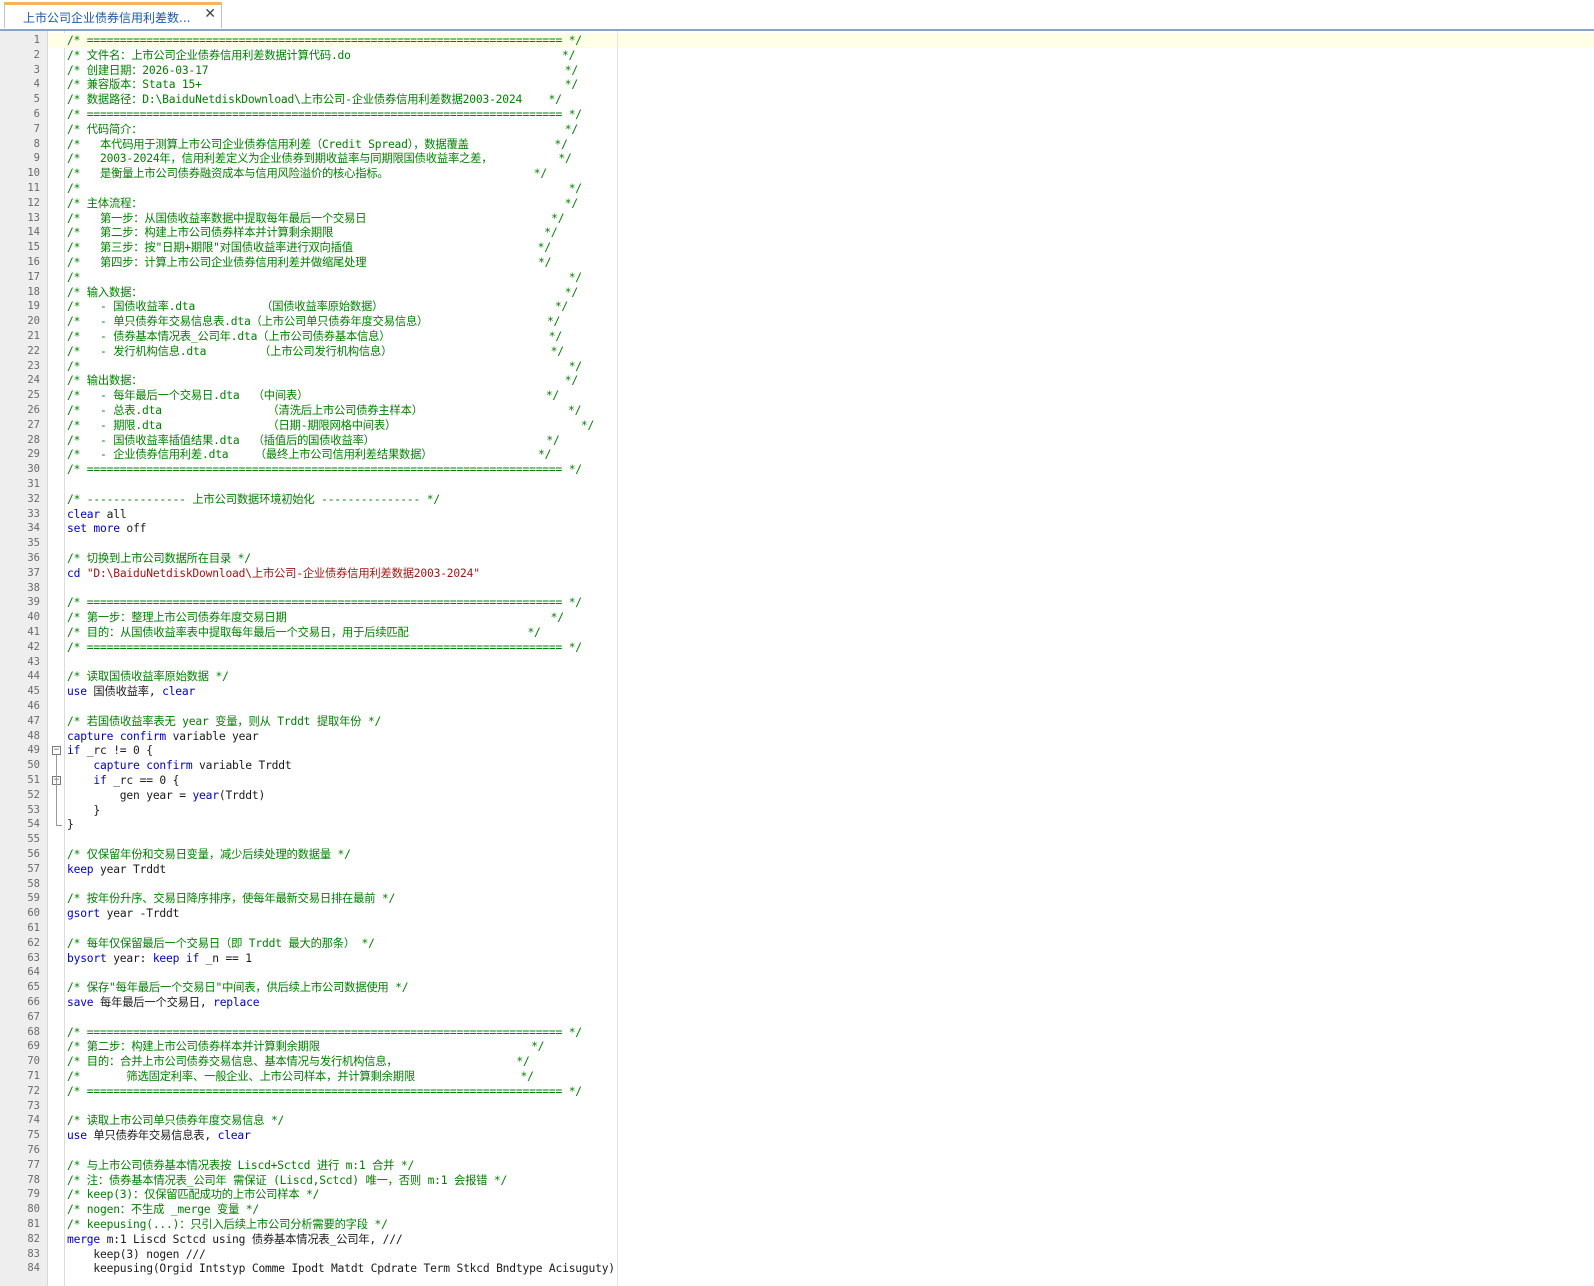 The height and width of the screenshot is (1286, 1594). What do you see at coordinates (97, 514) in the screenshot?
I see `code-line: clear all` at bounding box center [97, 514].